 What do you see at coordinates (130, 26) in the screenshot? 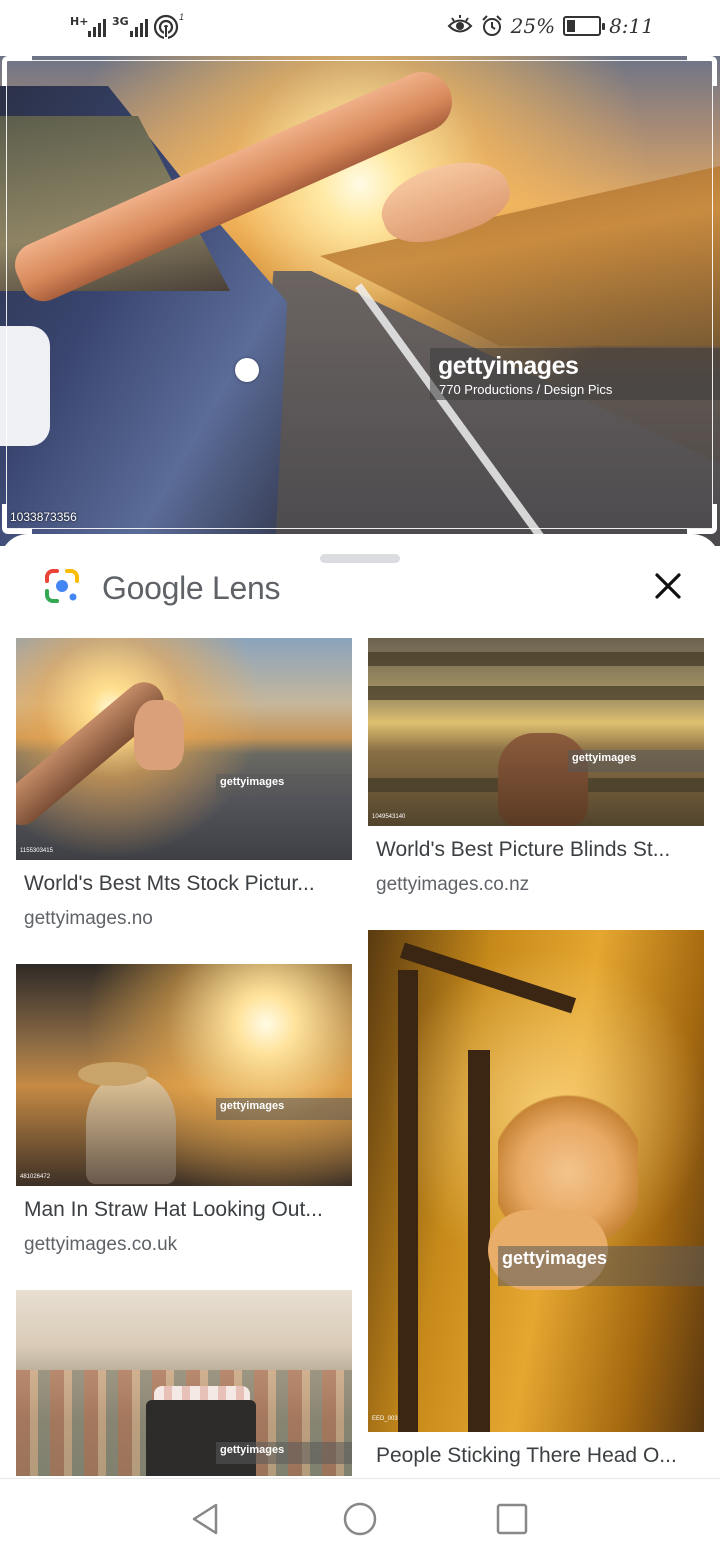
I see `signal-icon-2: 3G` at bounding box center [130, 26].